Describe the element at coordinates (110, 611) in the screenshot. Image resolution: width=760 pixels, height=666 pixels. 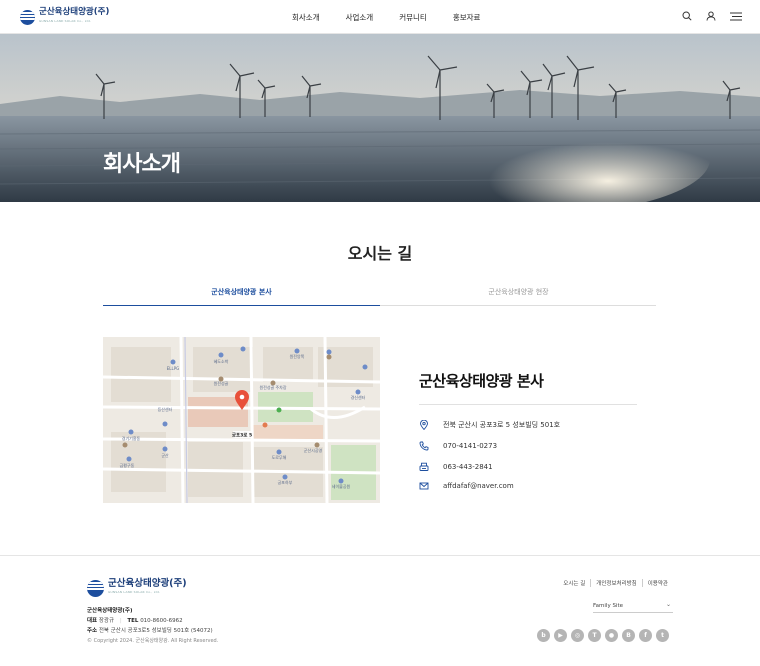
I see `footer-company: 군산육상태양광(주)` at that location.